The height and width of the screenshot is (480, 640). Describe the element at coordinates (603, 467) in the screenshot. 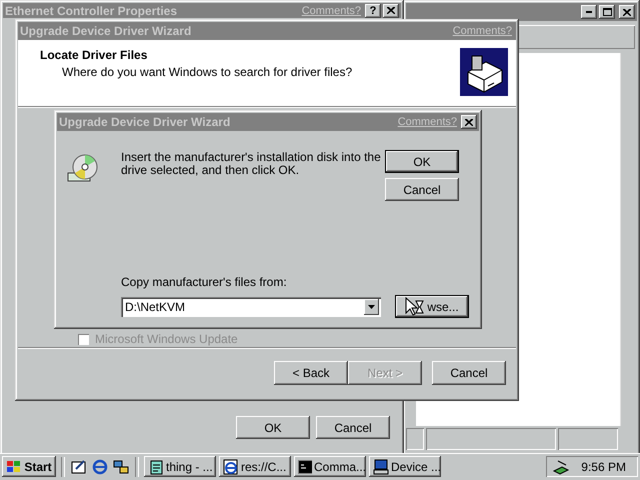

I see `clock: 9:56 PM` at that location.